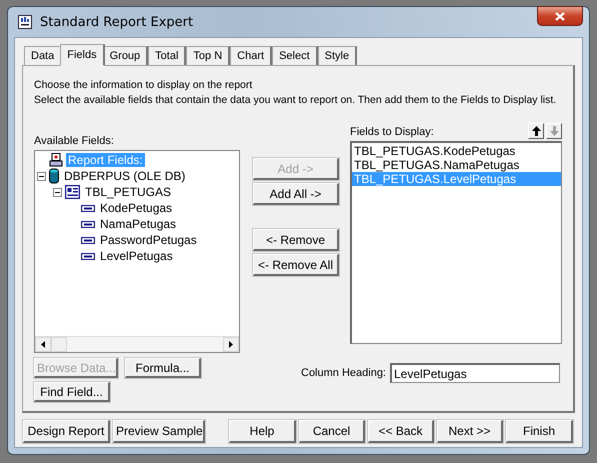 The image size is (597, 463). I want to click on close-button, so click(560, 16).